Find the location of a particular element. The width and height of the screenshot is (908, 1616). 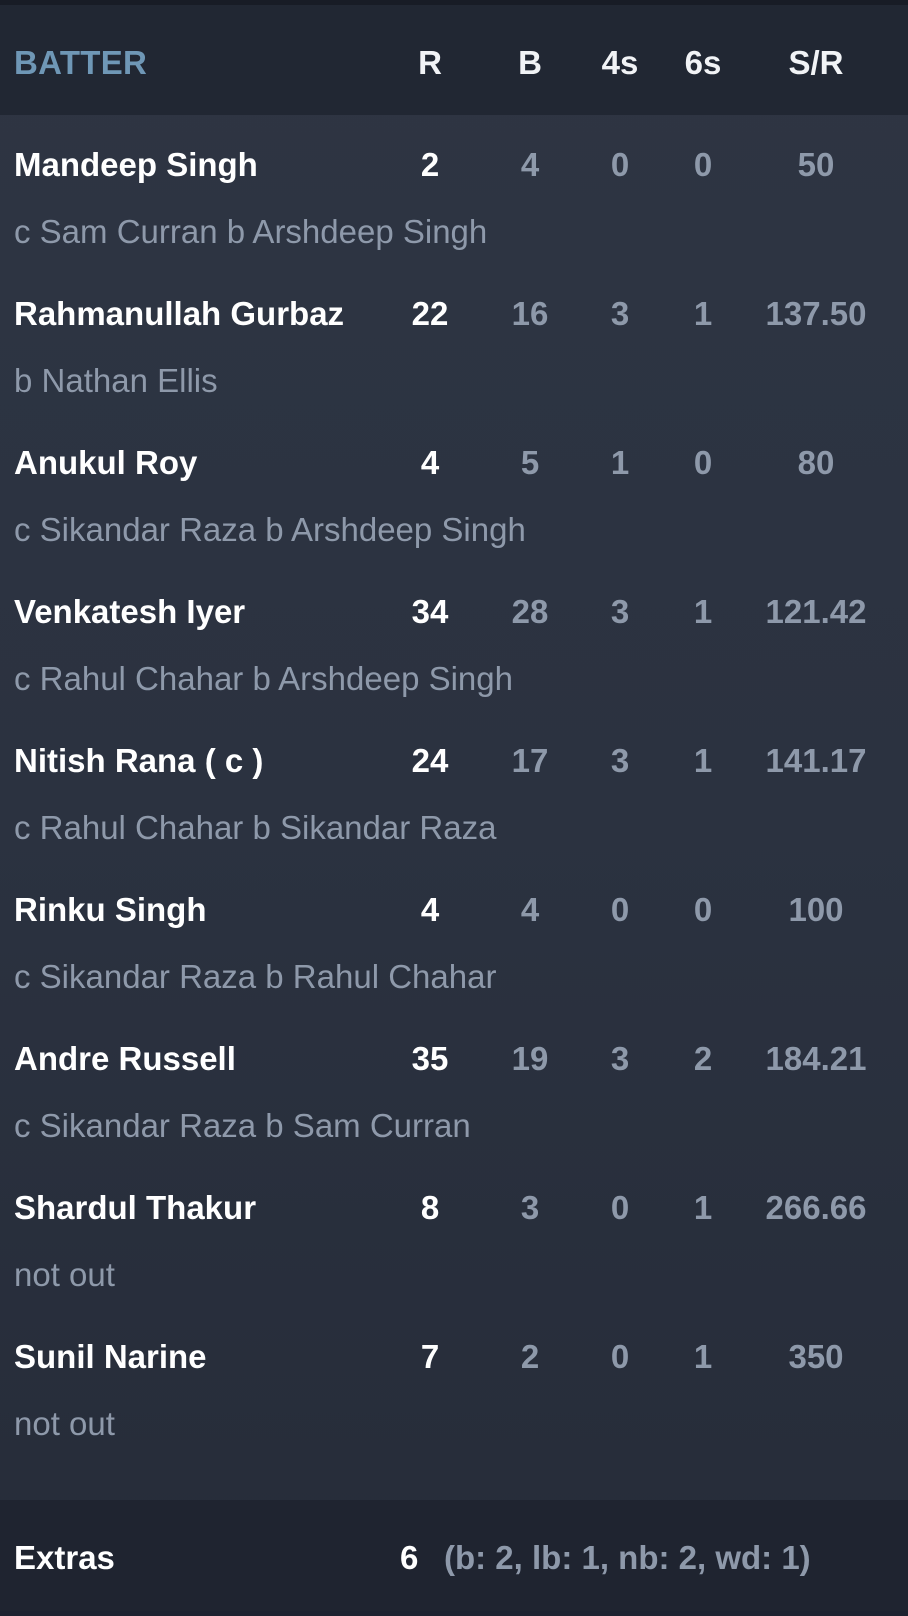

batter-strike-rate: 121.42 is located at coordinates (816, 611).